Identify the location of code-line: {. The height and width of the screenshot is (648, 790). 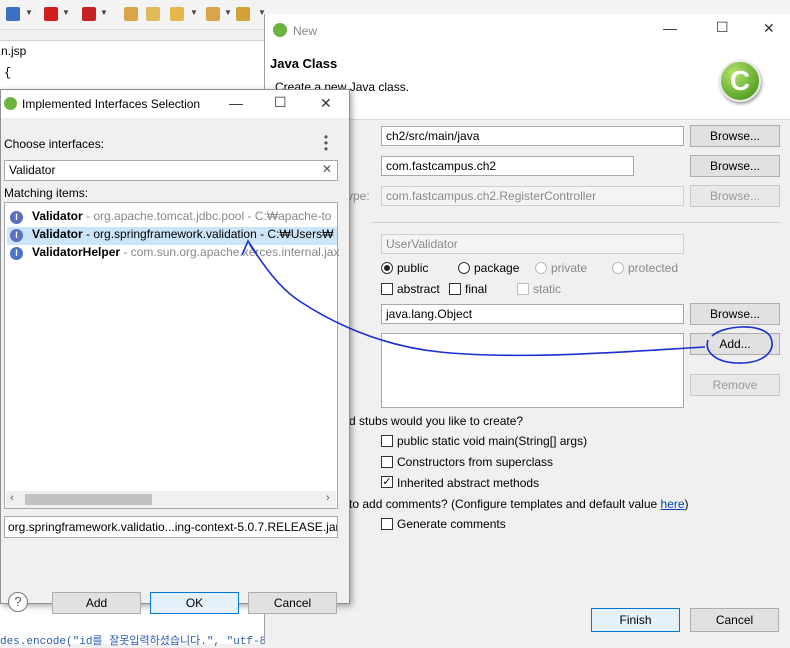
(8, 73).